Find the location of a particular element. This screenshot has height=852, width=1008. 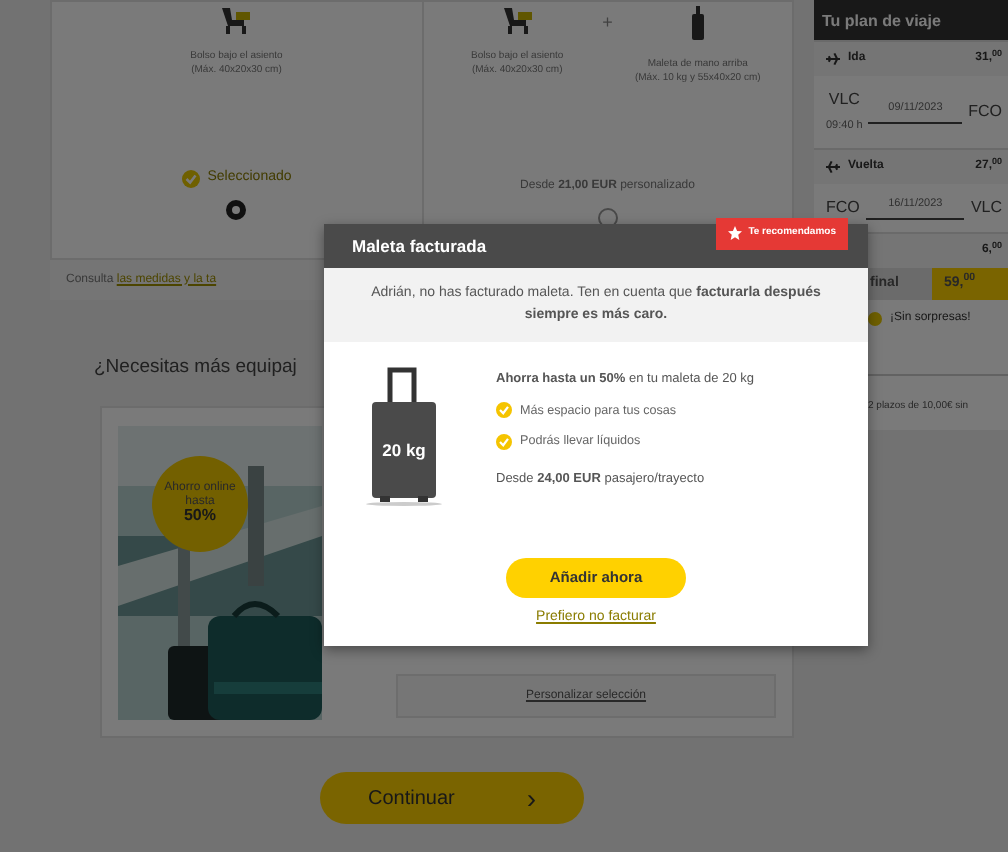

continue-button: Continuar › is located at coordinates (452, 798).